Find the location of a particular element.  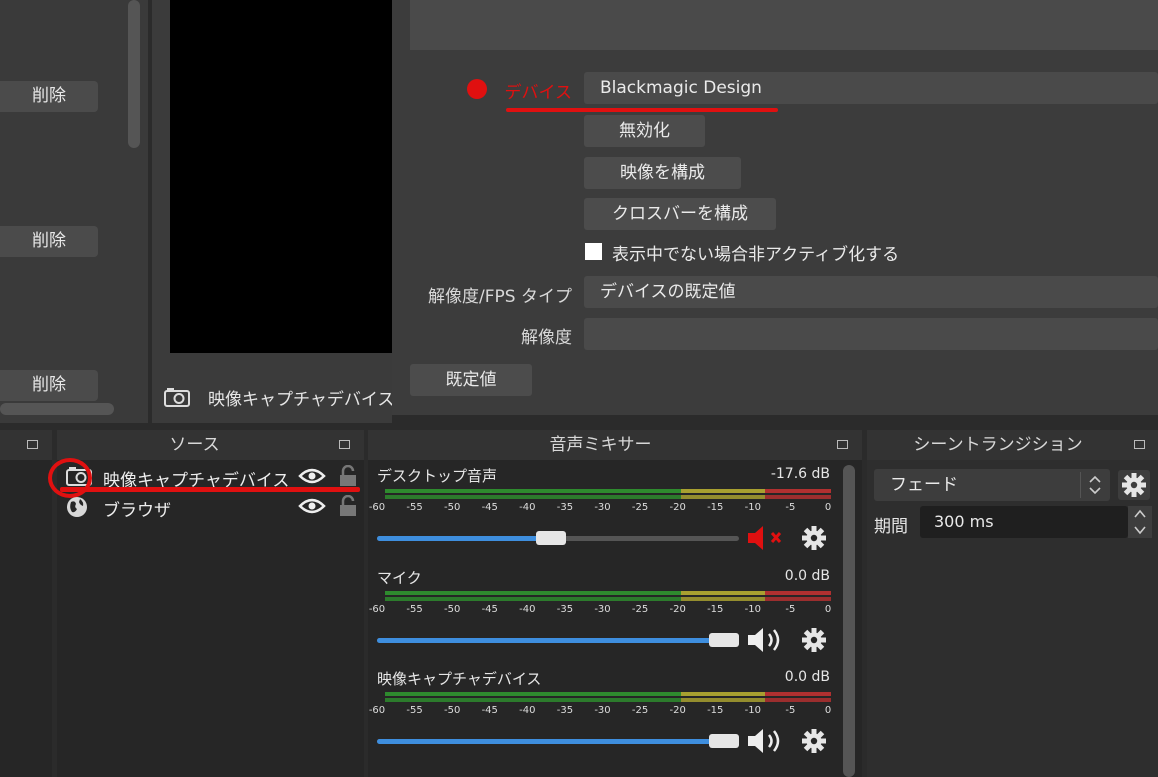

vertical-scrollbar is located at coordinates (134, 74).